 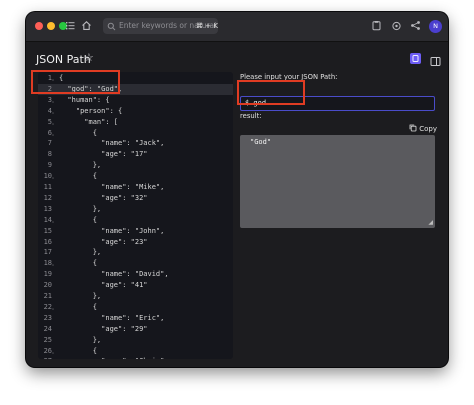 What do you see at coordinates (89, 57) in the screenshot?
I see `star-icon: ☆` at bounding box center [89, 57].